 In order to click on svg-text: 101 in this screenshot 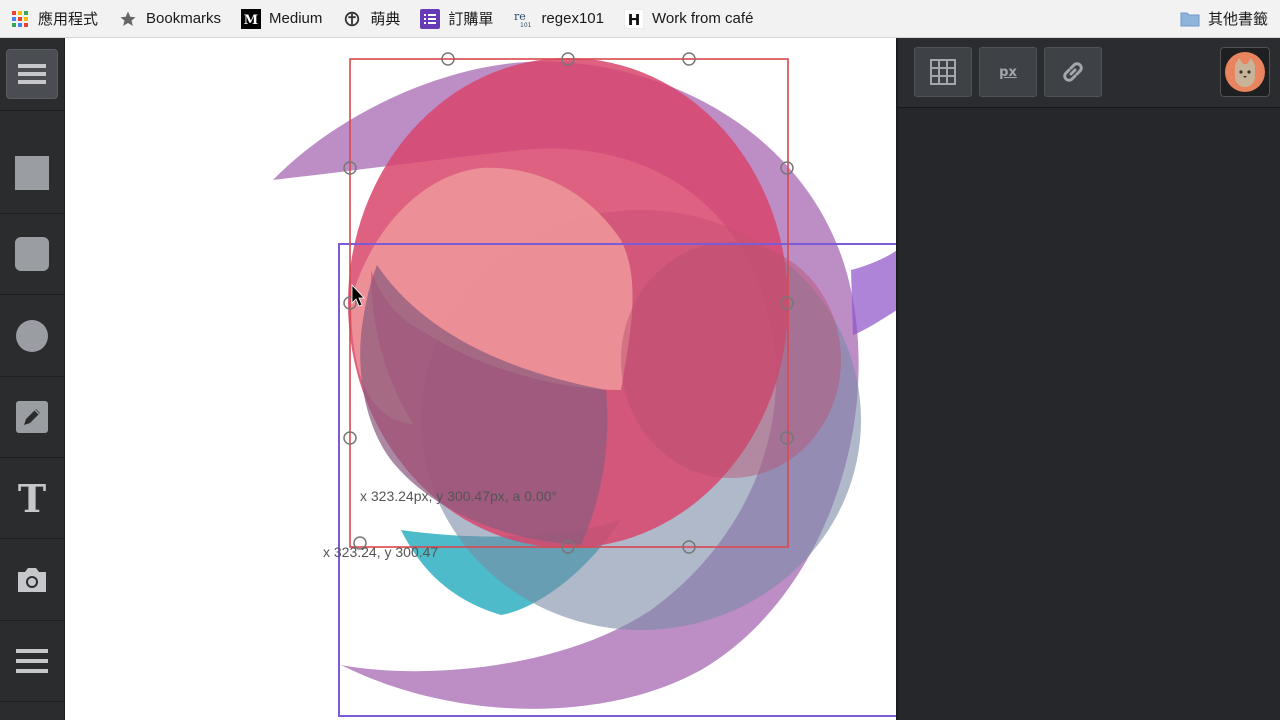, I will do `click(526, 25)`.